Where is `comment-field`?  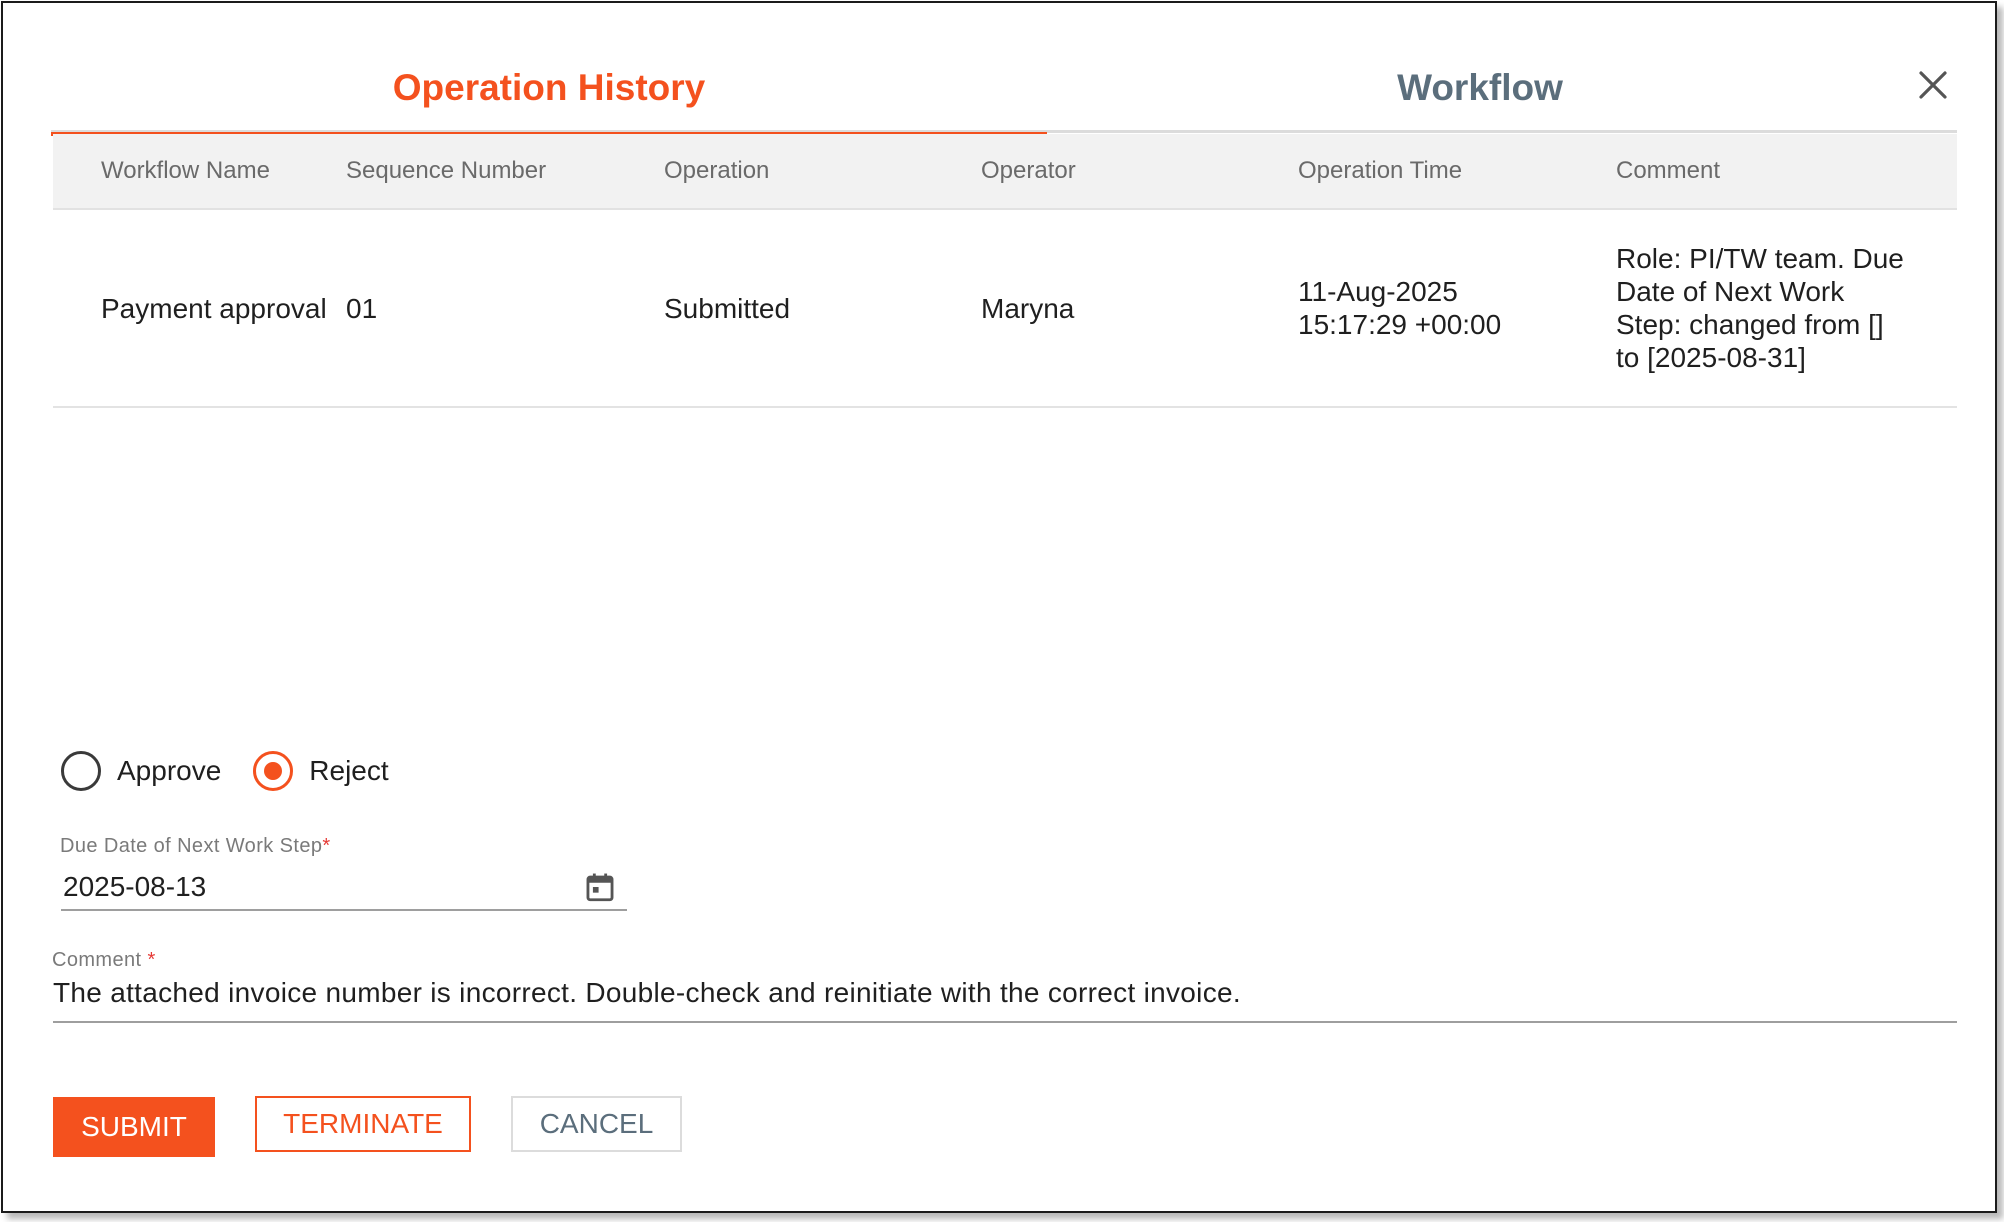 comment-field is located at coordinates (1005, 1000).